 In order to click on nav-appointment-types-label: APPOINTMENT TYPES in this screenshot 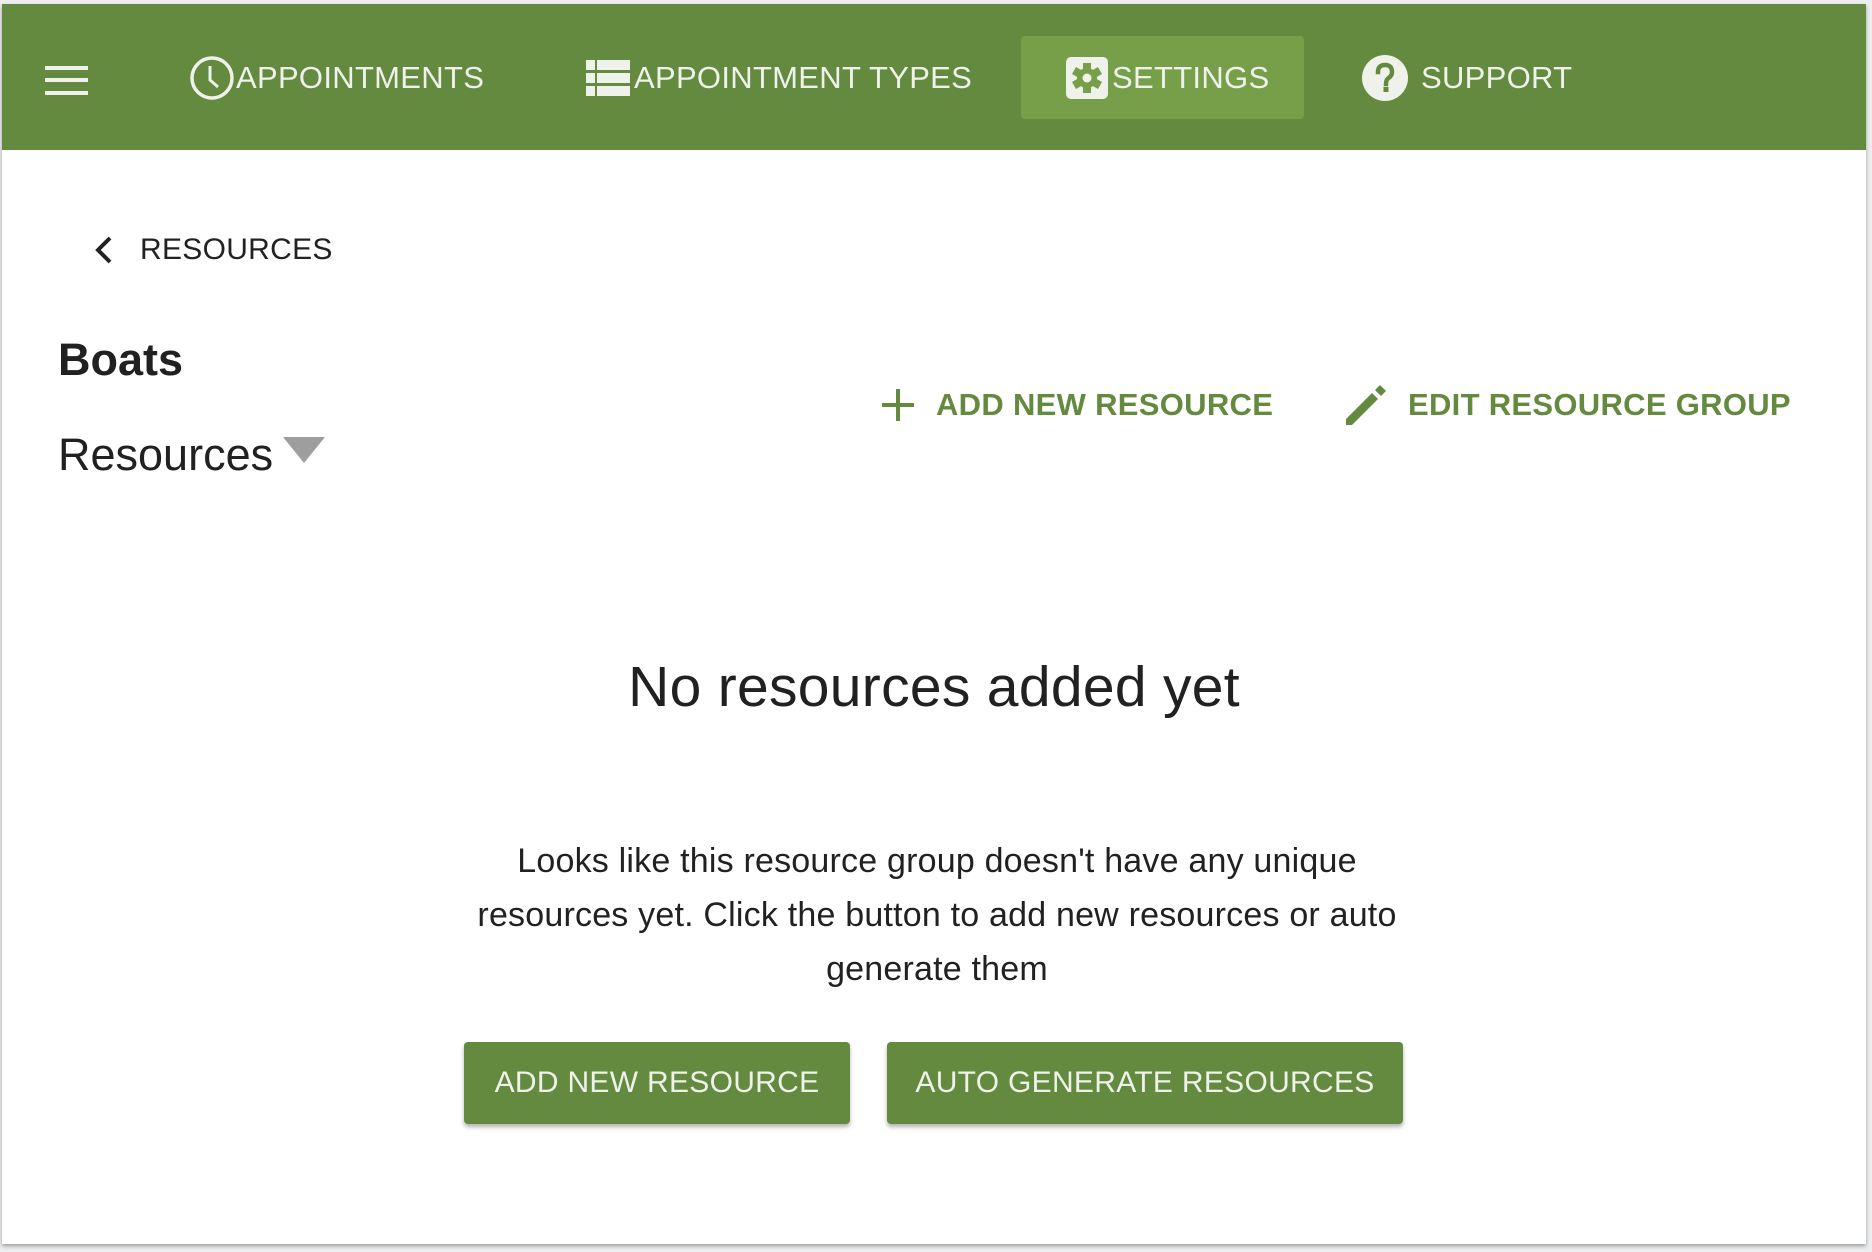, I will do `click(803, 77)`.